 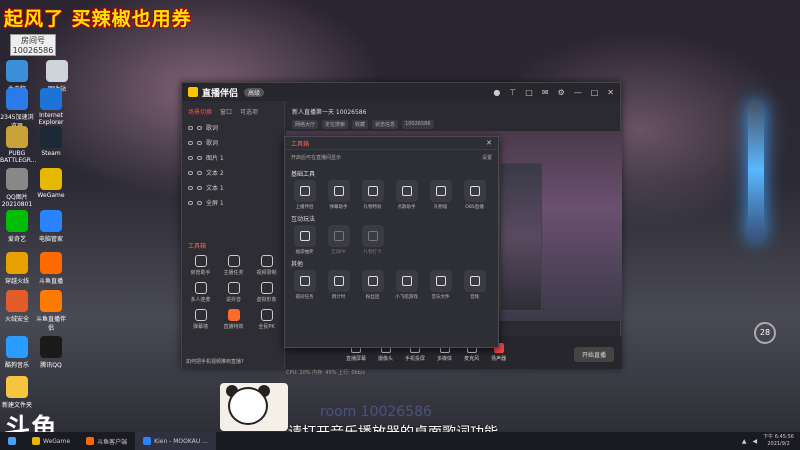 I want to click on go-live-button: 开始直播, so click(x=593, y=354).